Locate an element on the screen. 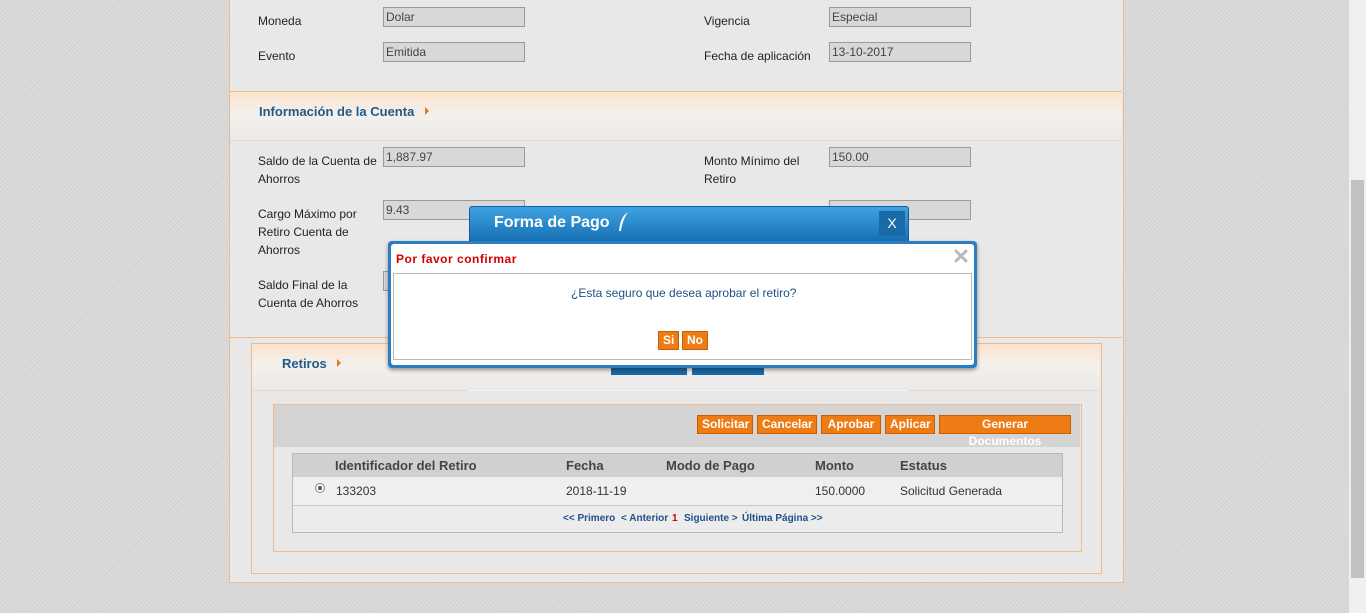  radio-dot-icon is located at coordinates (320, 488).